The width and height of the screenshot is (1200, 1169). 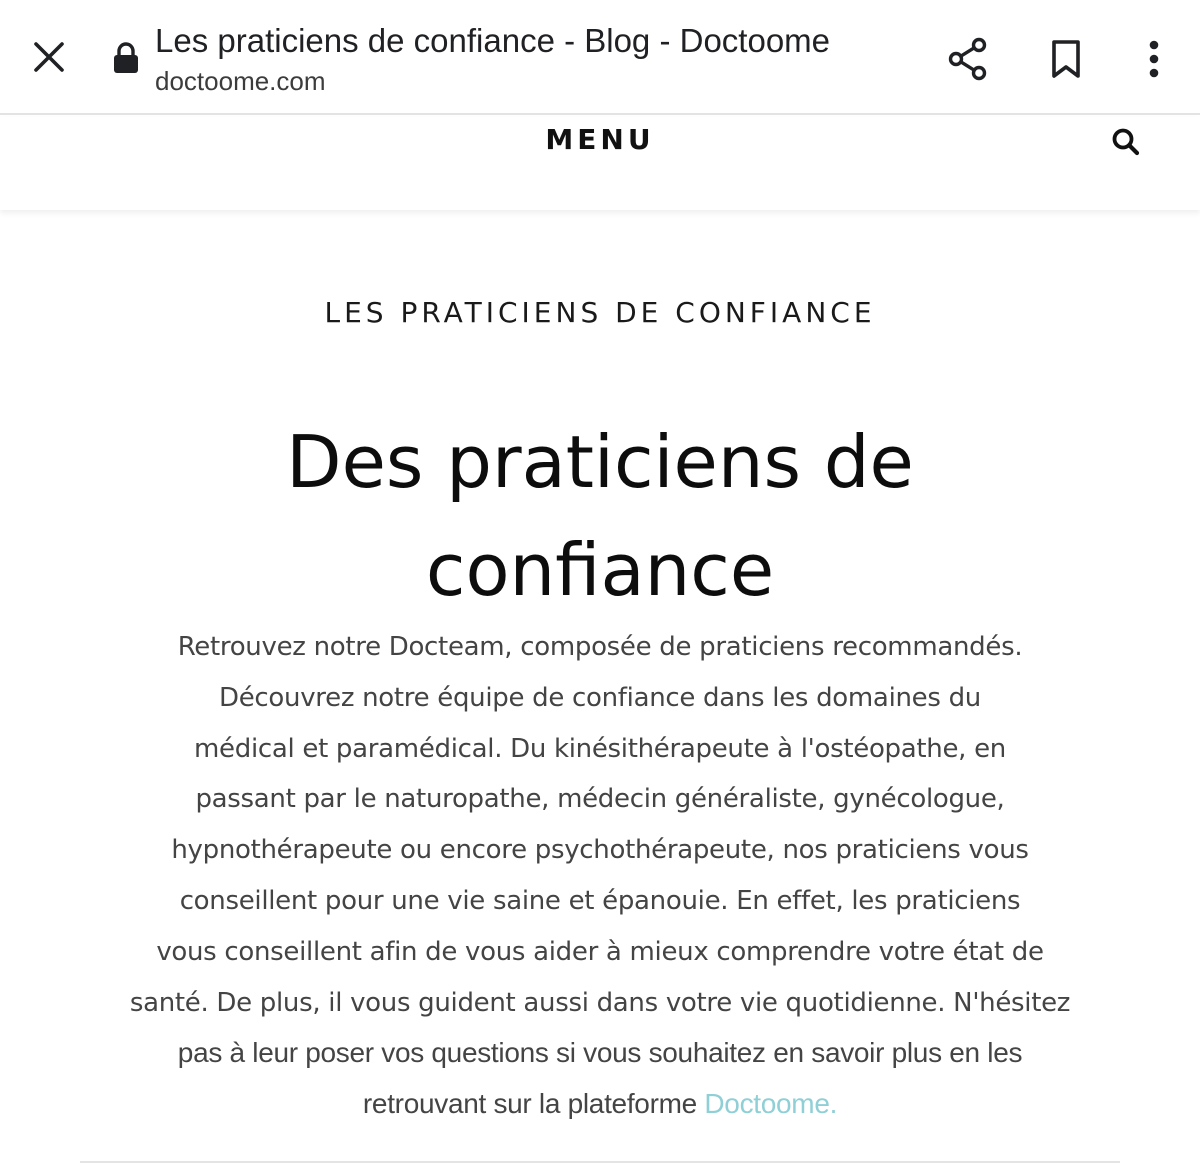 What do you see at coordinates (49, 57) in the screenshot?
I see `close-icon` at bounding box center [49, 57].